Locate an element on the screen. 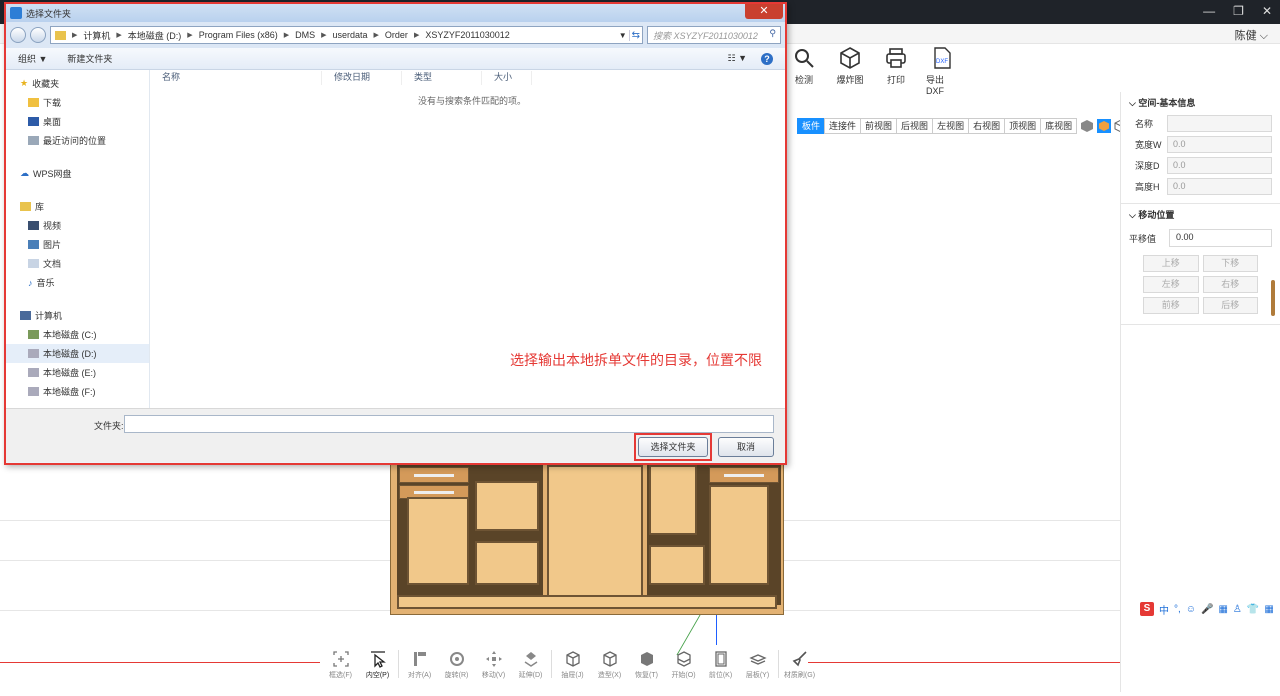 The height and width of the screenshot is (696, 1280). keyboard-icon: ▦ is located at coordinates (1222, 609).